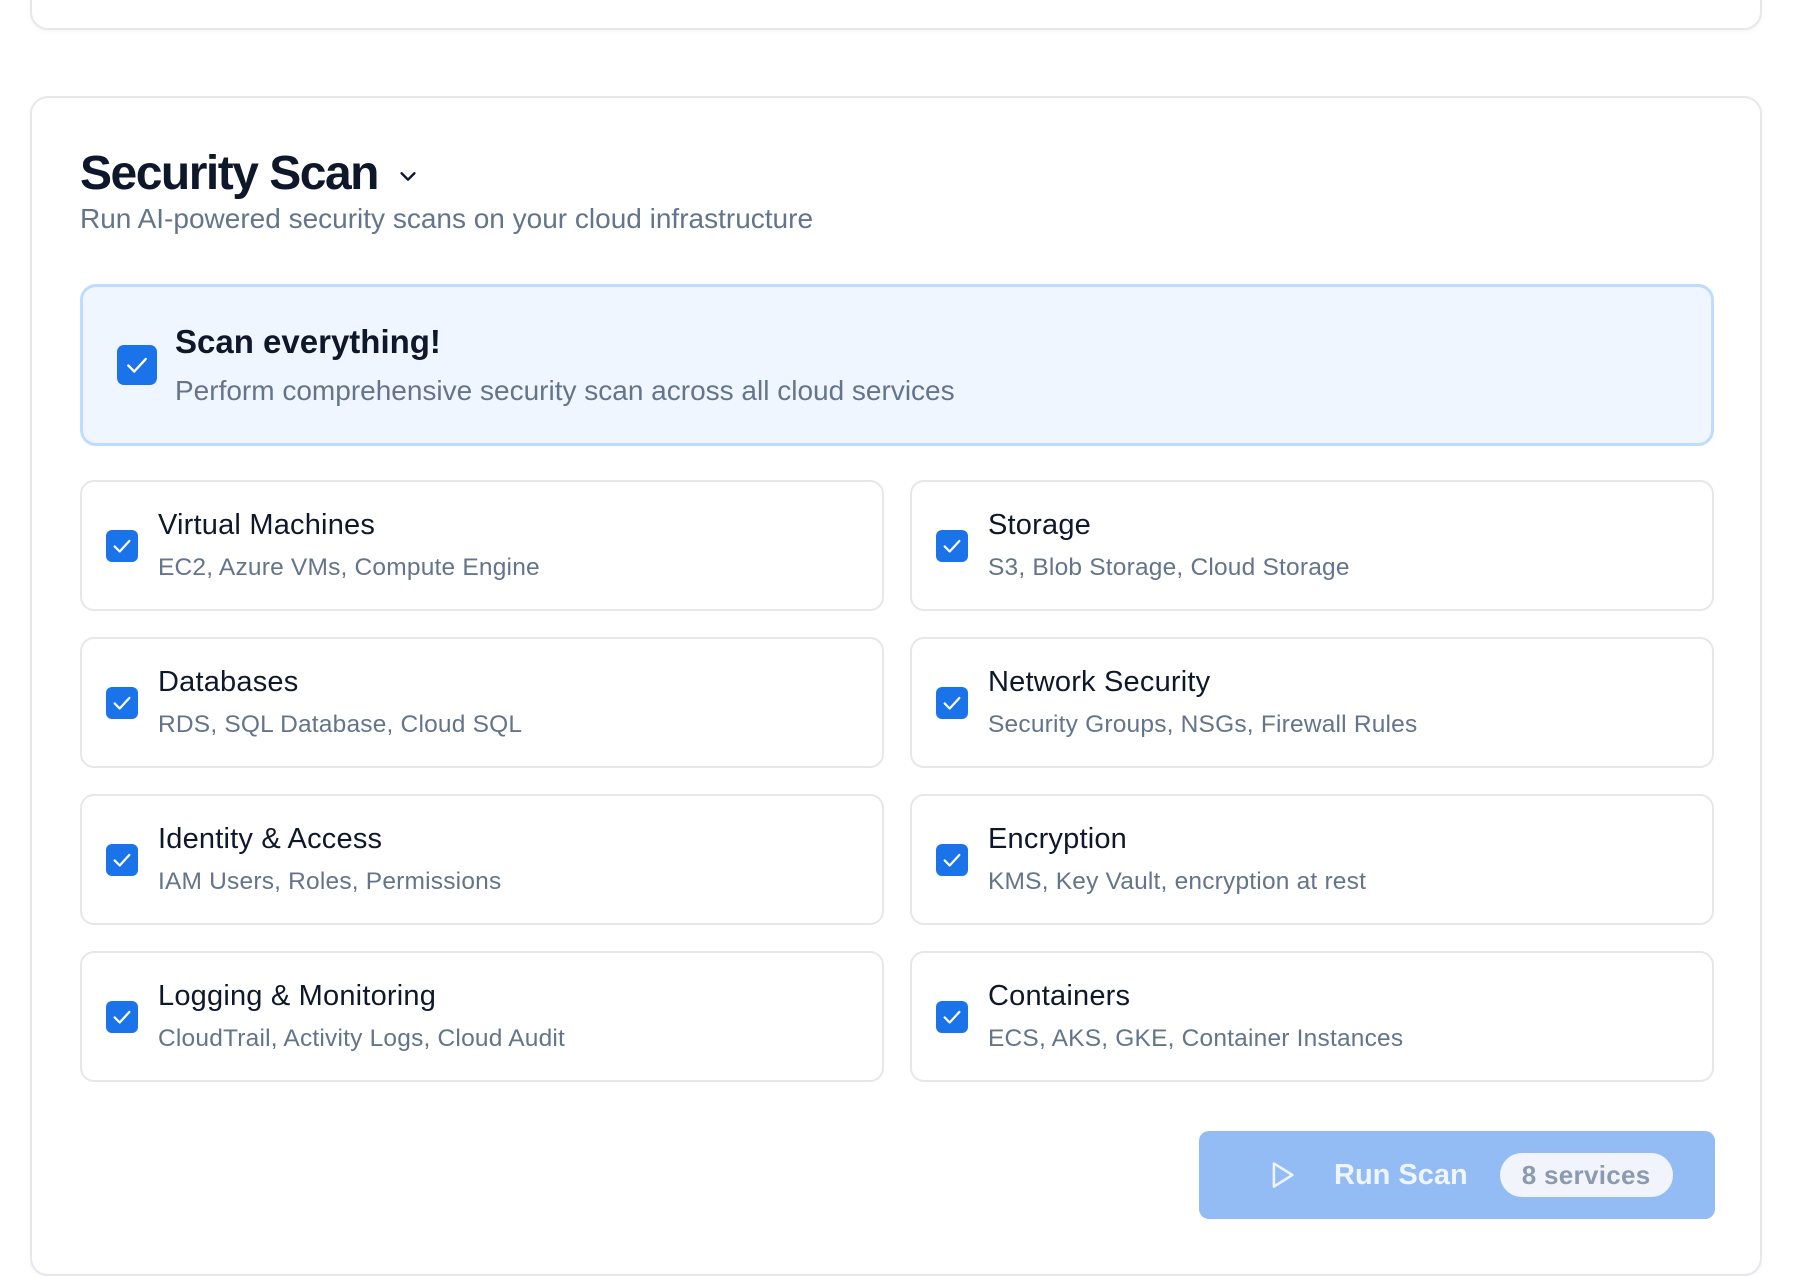 The width and height of the screenshot is (1804, 1276). What do you see at coordinates (349, 567) in the screenshot?
I see `service-description: EC2, Azure VMs, Compute Engine` at bounding box center [349, 567].